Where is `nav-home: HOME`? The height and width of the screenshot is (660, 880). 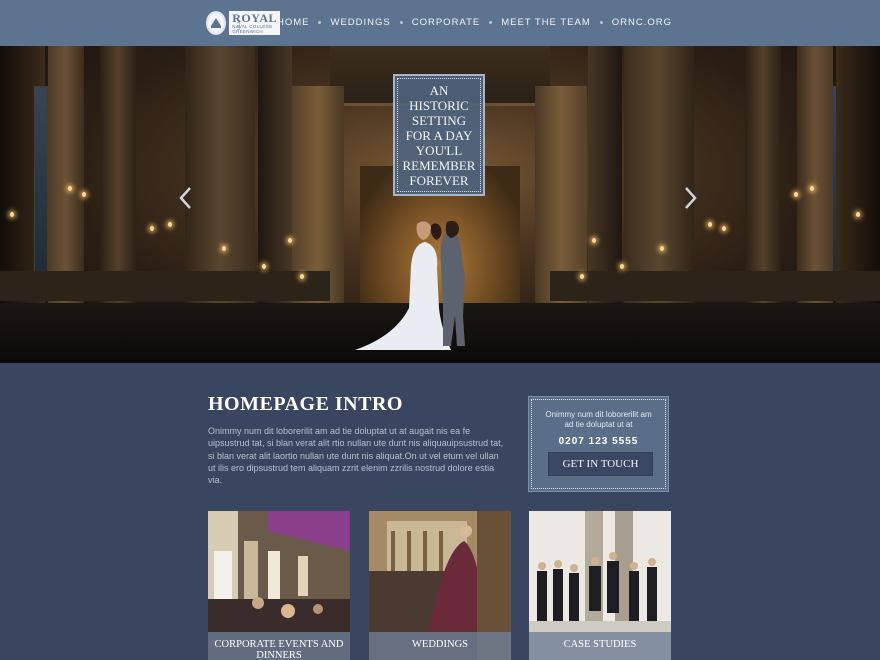
nav-home: HOME is located at coordinates (293, 22).